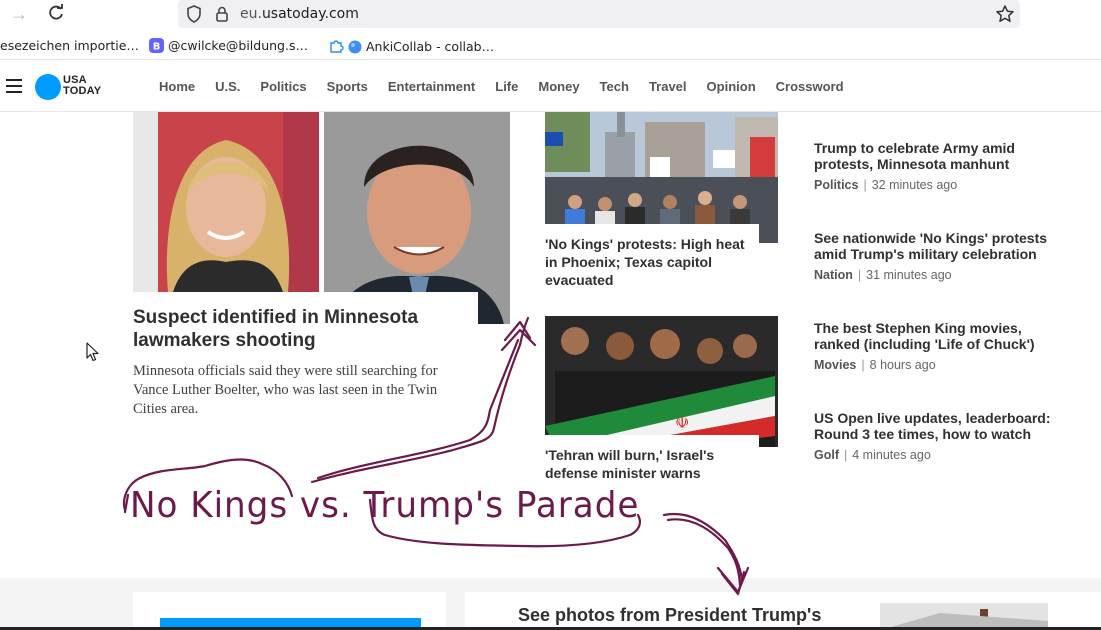  I want to click on nav-travel: Travel, so click(668, 86).